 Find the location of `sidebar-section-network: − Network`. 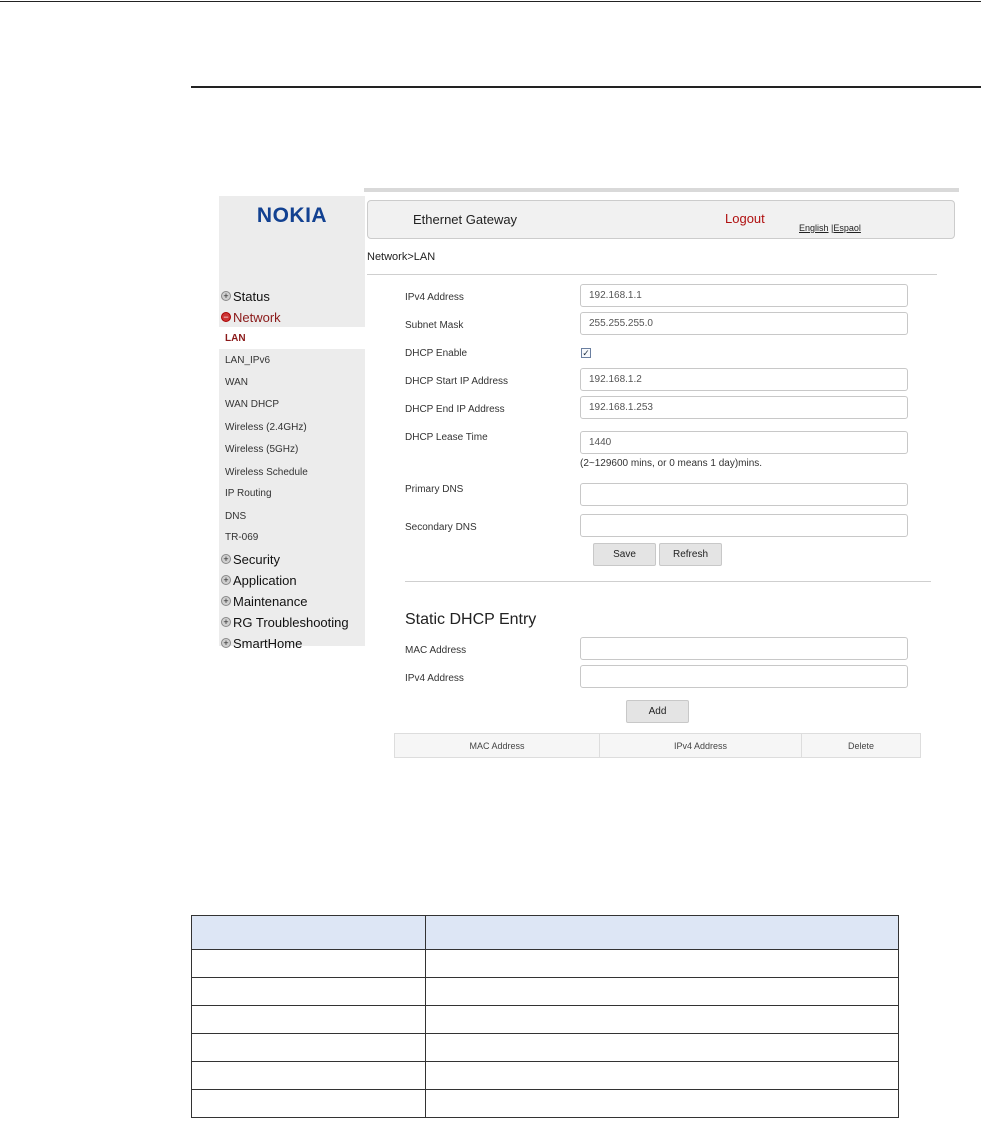

sidebar-section-network: − Network is located at coordinates (251, 317).